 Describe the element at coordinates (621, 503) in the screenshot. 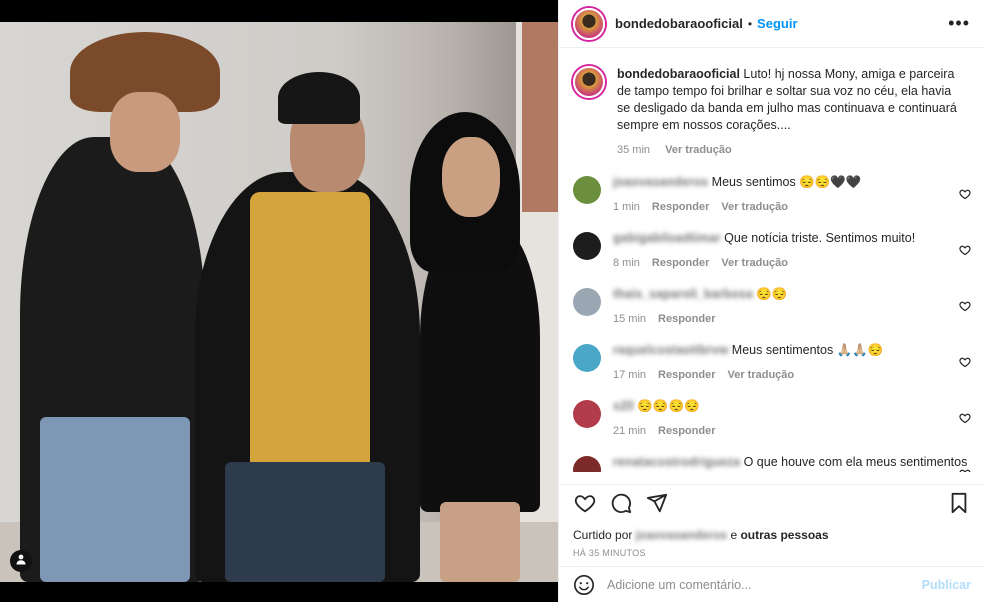

I see `comment-icon` at that location.